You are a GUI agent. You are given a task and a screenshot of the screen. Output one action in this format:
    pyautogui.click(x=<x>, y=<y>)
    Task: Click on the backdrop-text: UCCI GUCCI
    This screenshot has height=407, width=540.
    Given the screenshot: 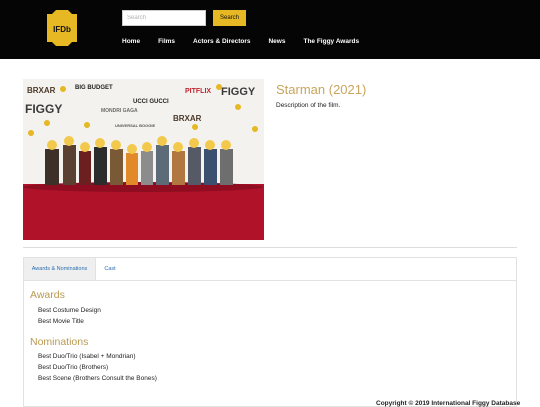 What is the action you would take?
    pyautogui.click(x=151, y=102)
    